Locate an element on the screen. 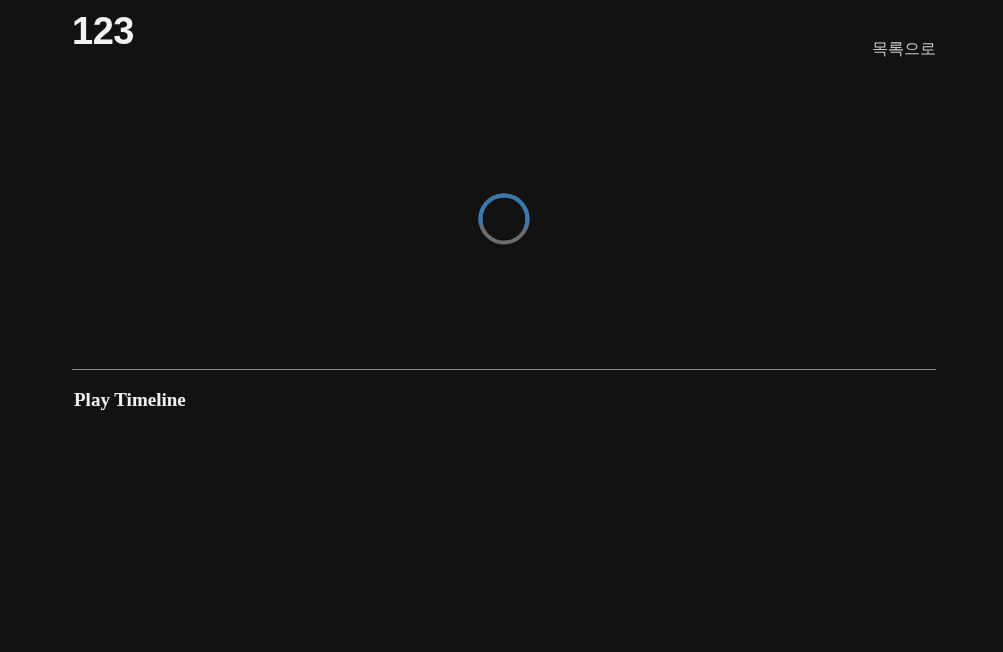 This screenshot has width=1003, height=652. page-title: 123 is located at coordinates (103, 31).